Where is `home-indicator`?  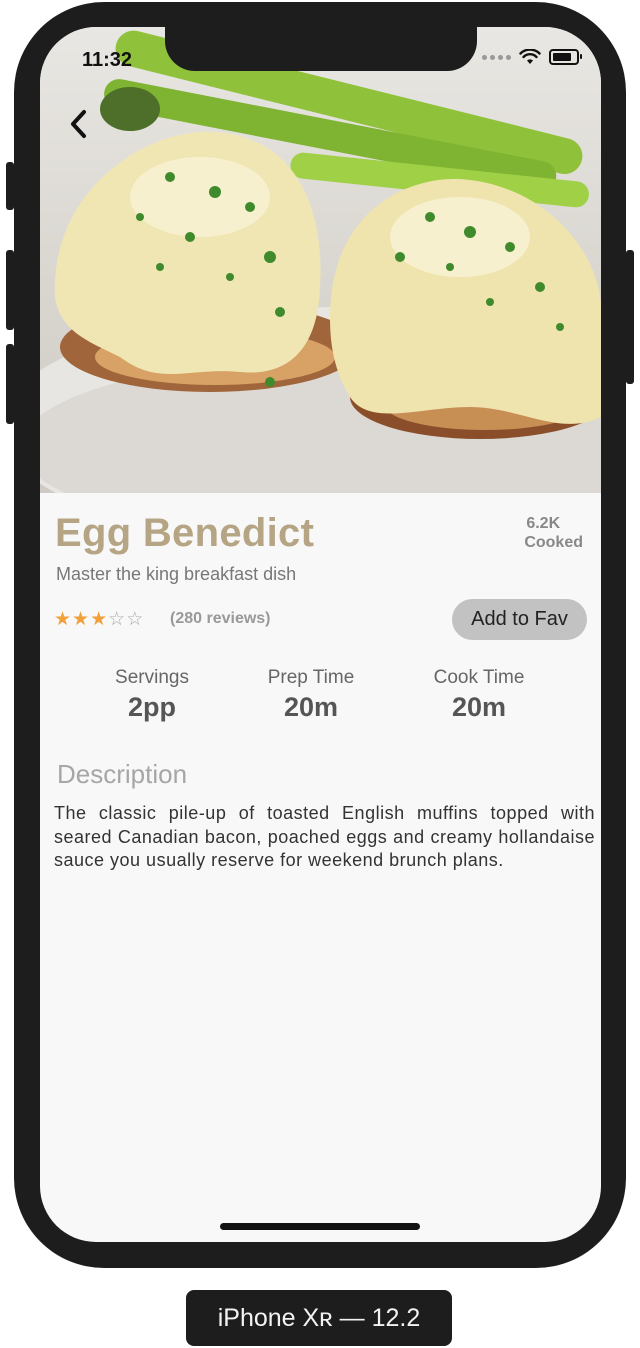
home-indicator is located at coordinates (320, 1226).